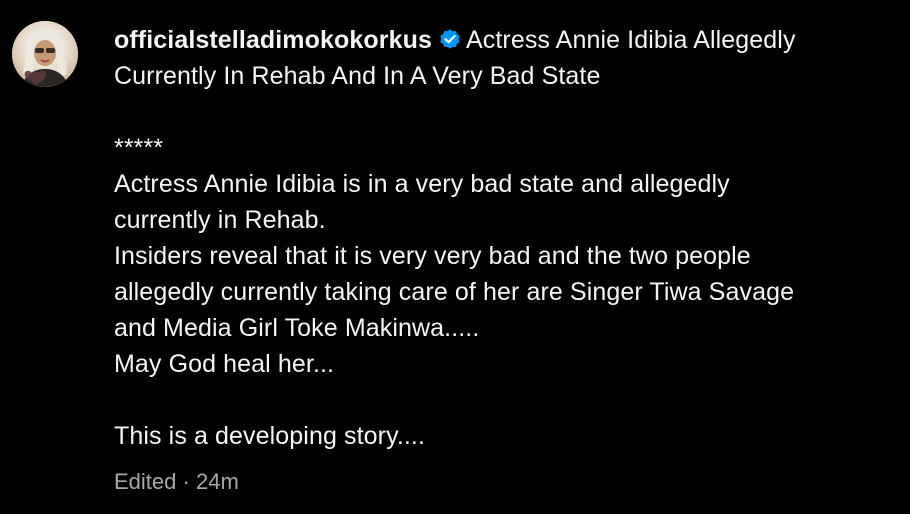 This screenshot has height=514, width=910. I want to click on avatar, so click(45, 54).